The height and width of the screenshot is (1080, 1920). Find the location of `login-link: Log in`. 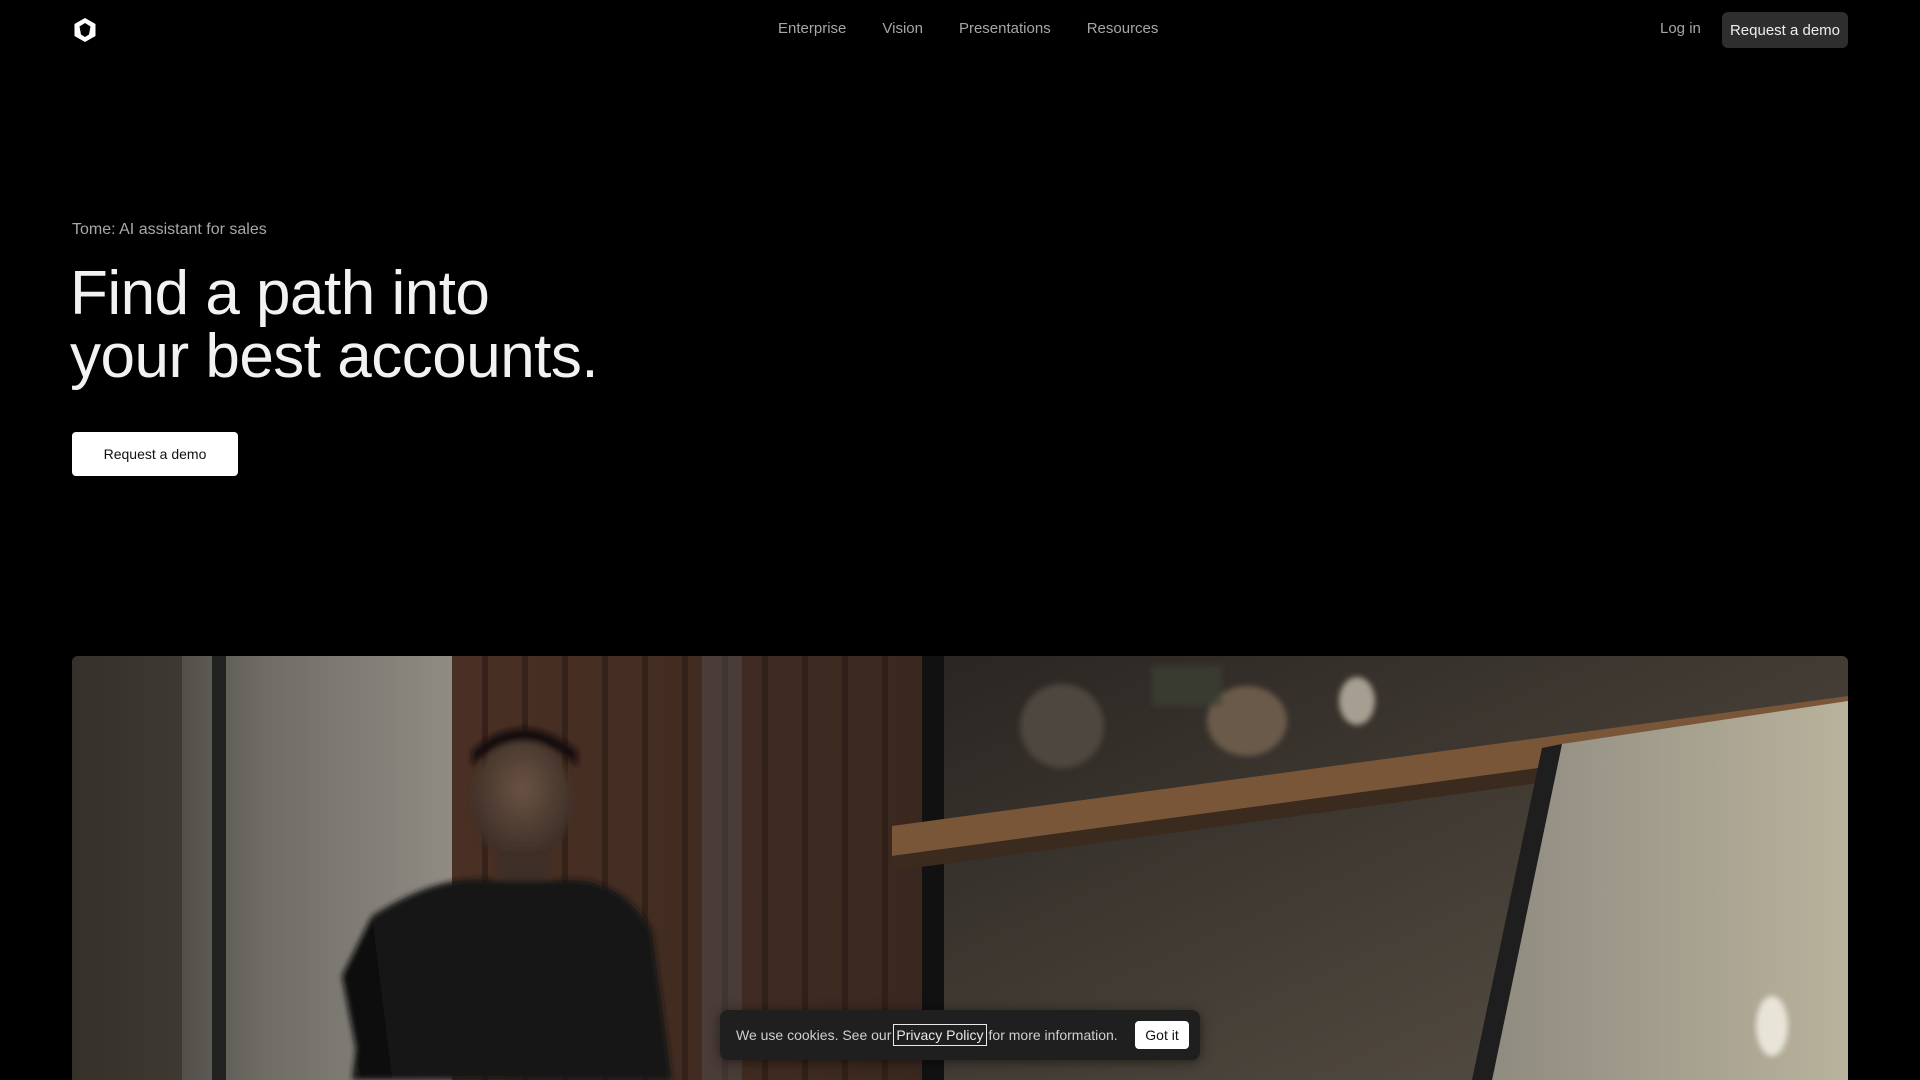

login-link: Log in is located at coordinates (1680, 29).